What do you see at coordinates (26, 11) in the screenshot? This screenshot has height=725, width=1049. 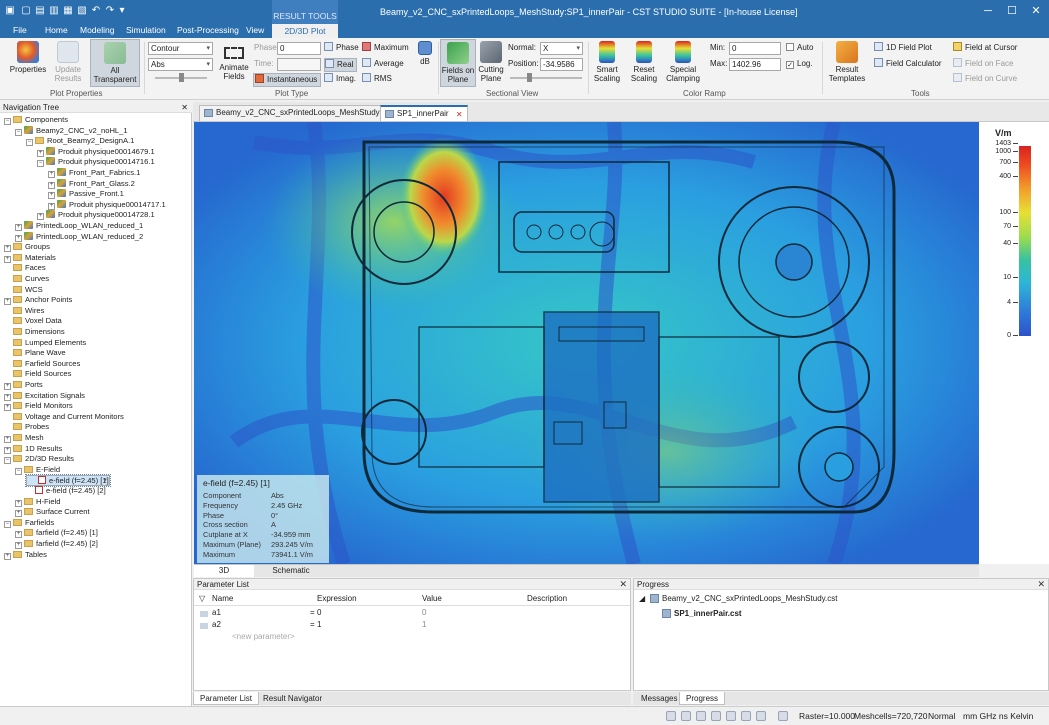 I see `new-icon: ▢` at bounding box center [26, 11].